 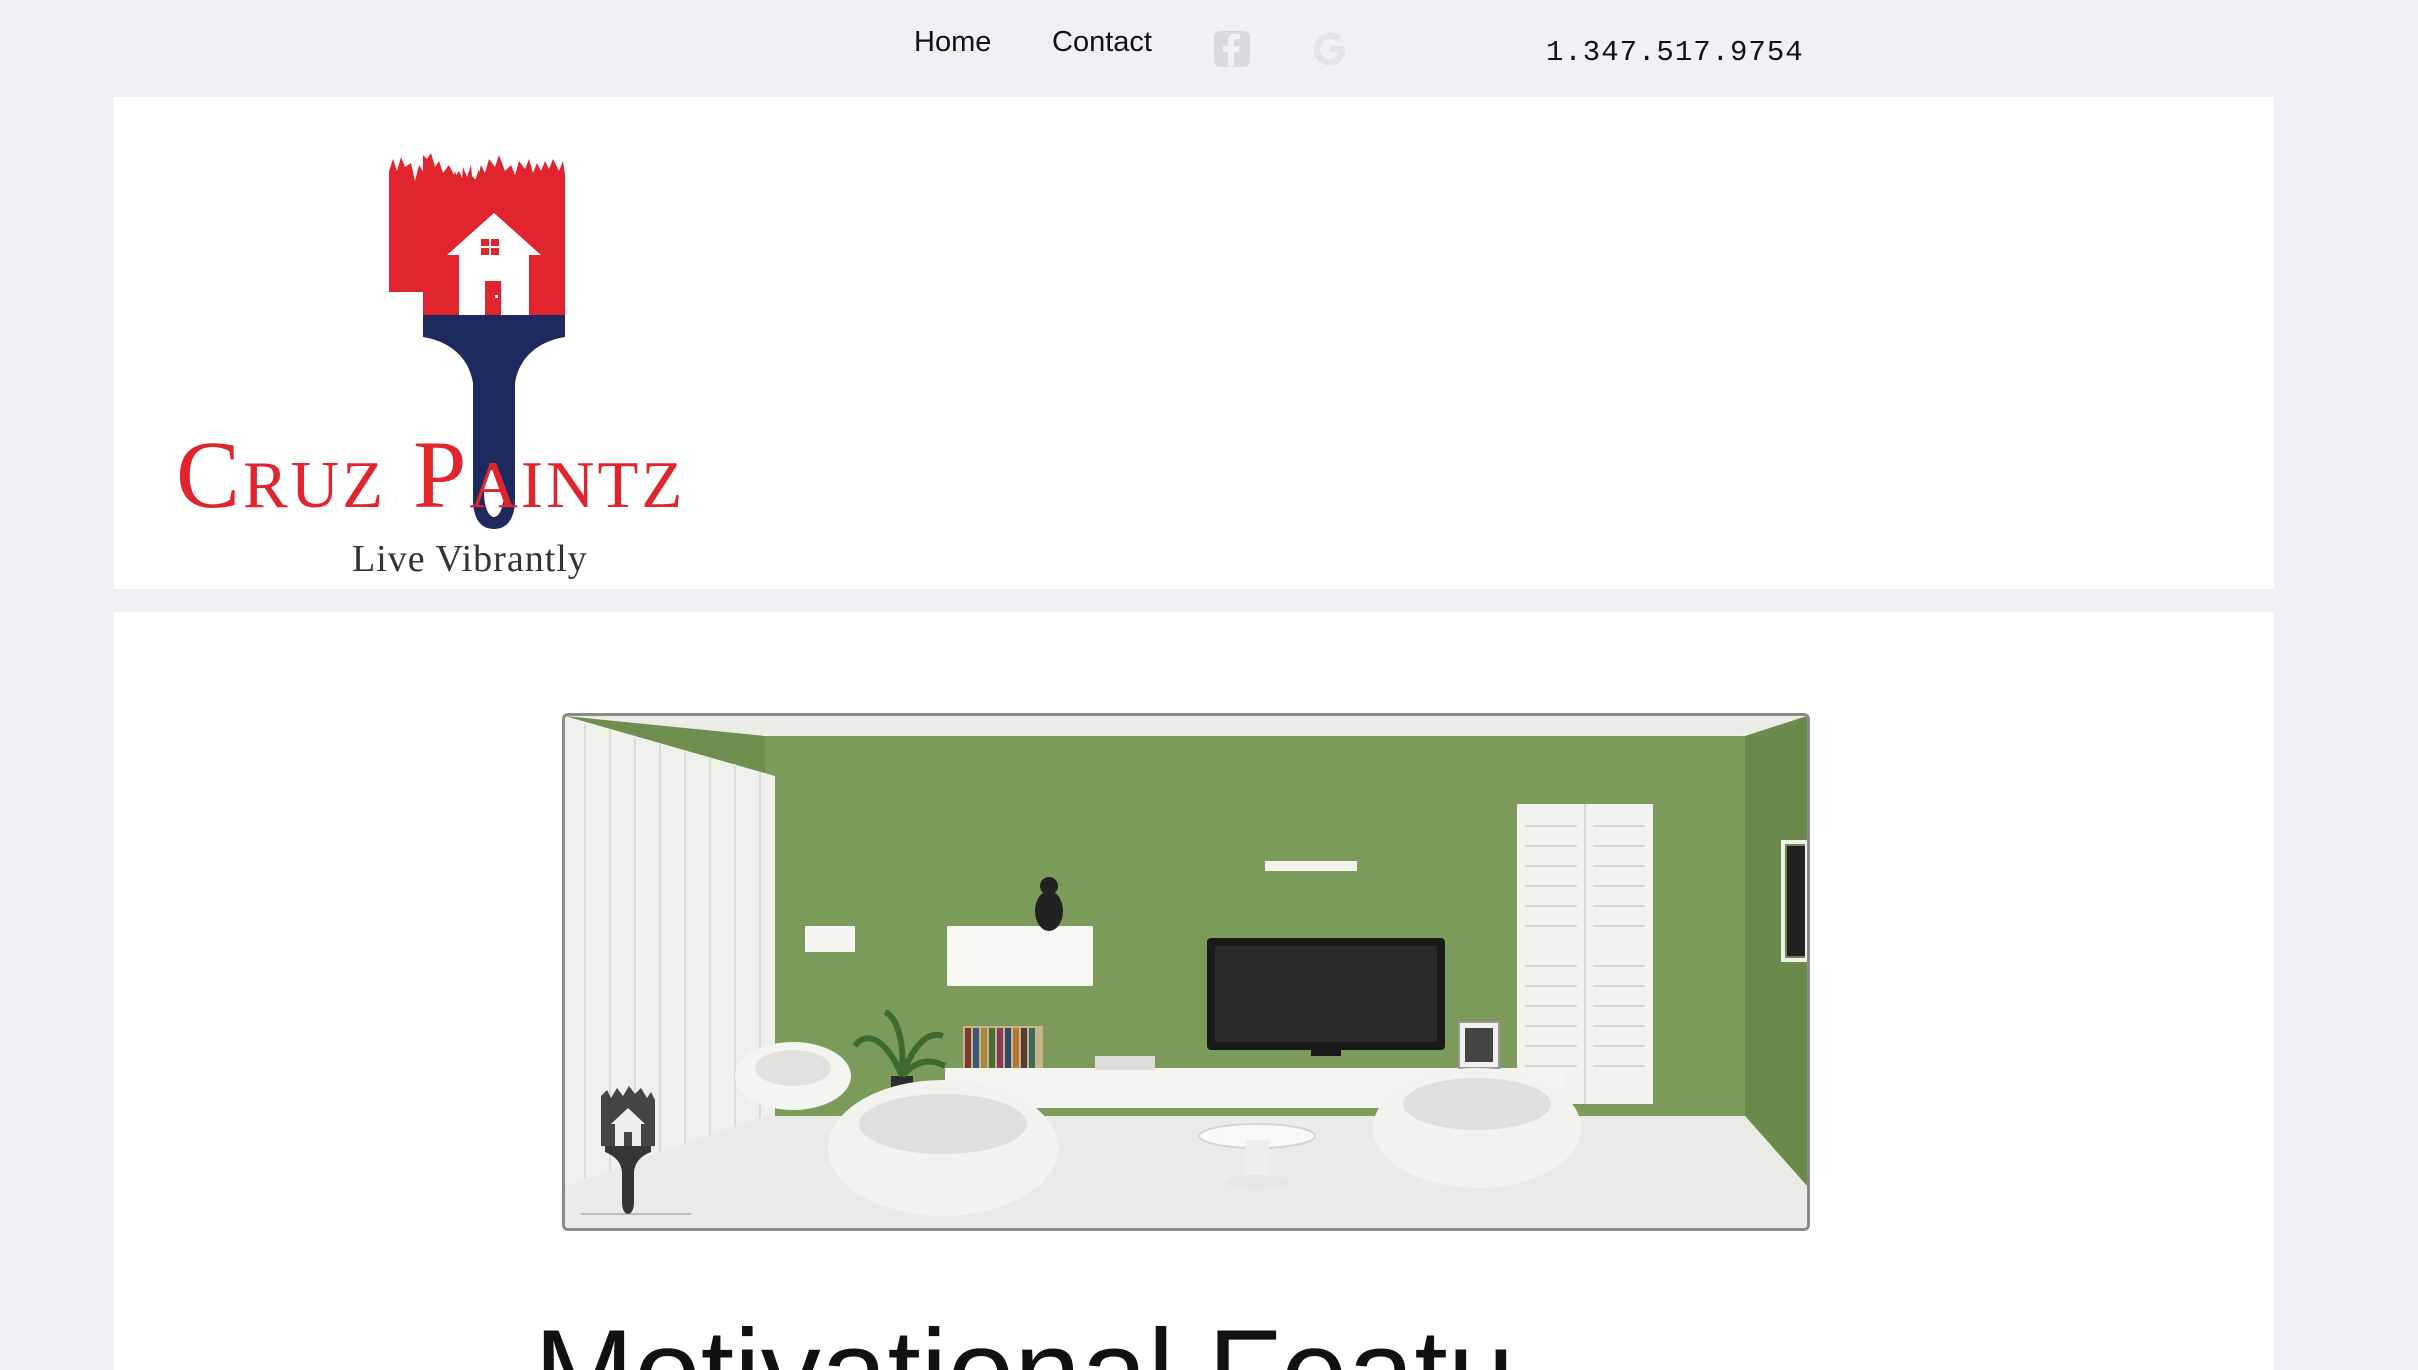 I want to click on phone-number: 1.347.517.9754, so click(x=1675, y=52).